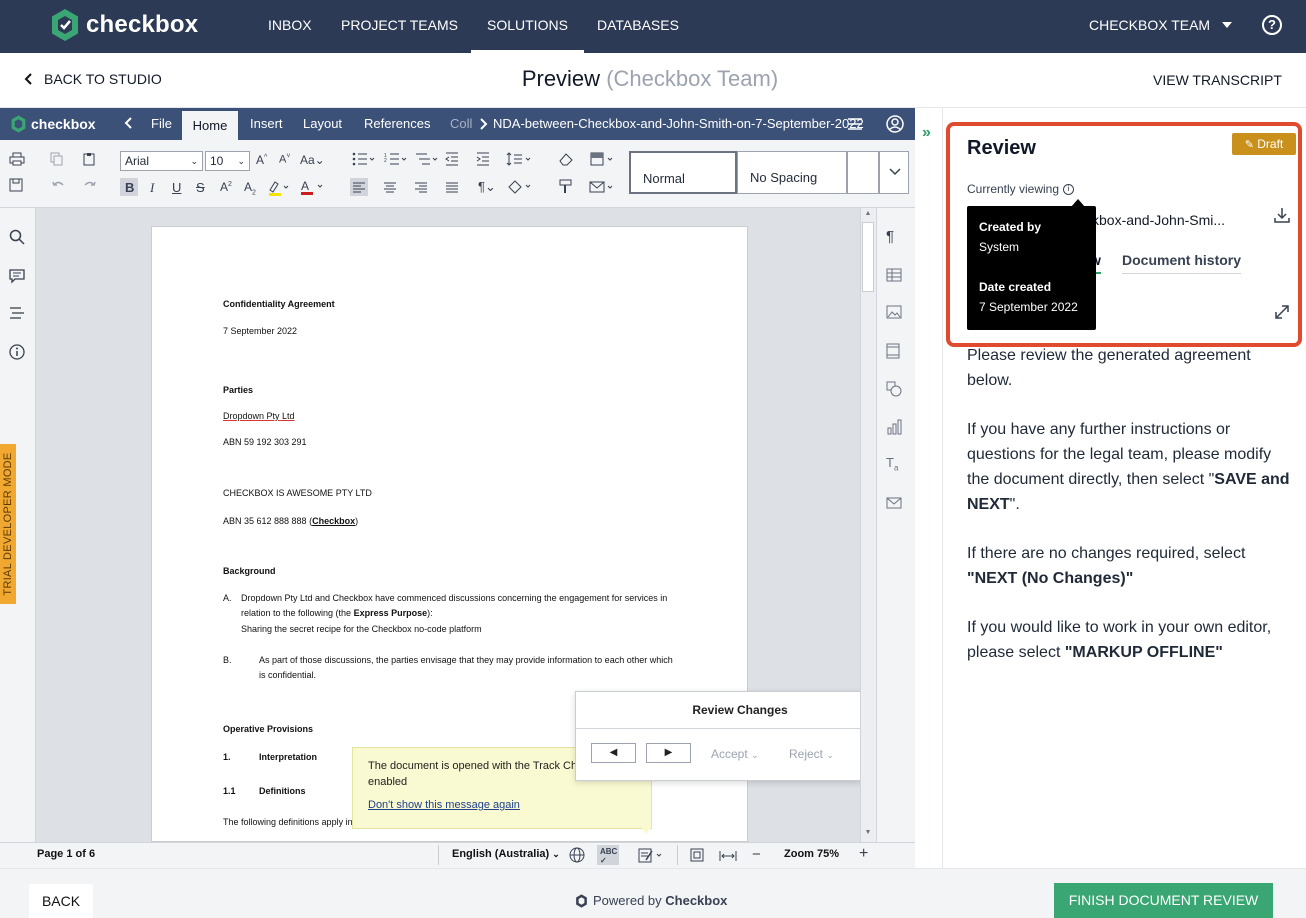 This screenshot has height=918, width=1306. Describe the element at coordinates (892, 464) in the screenshot. I see `text-art-icon: Ta` at that location.